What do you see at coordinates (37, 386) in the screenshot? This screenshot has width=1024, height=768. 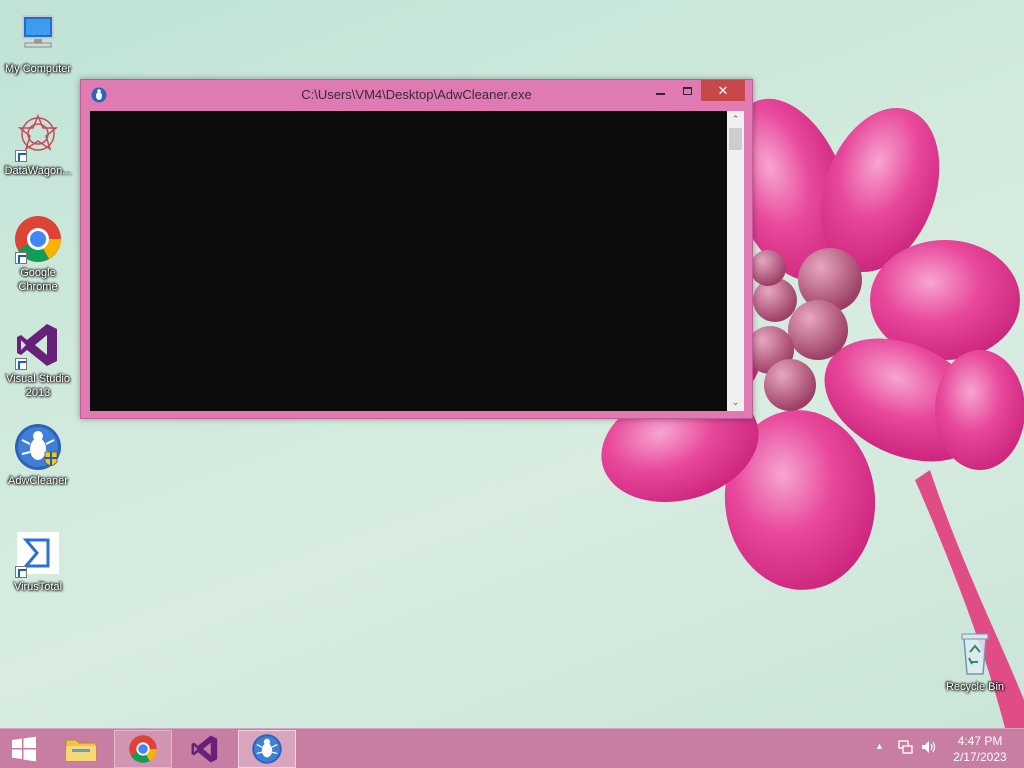 I see `desktop-icon-label: Visual Studio 2013` at bounding box center [37, 386].